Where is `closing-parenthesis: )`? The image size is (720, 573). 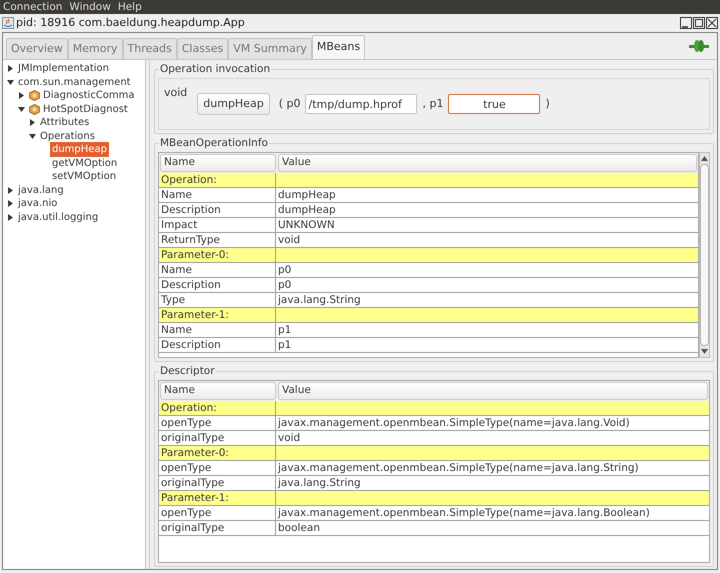
closing-parenthesis: ) is located at coordinates (547, 104).